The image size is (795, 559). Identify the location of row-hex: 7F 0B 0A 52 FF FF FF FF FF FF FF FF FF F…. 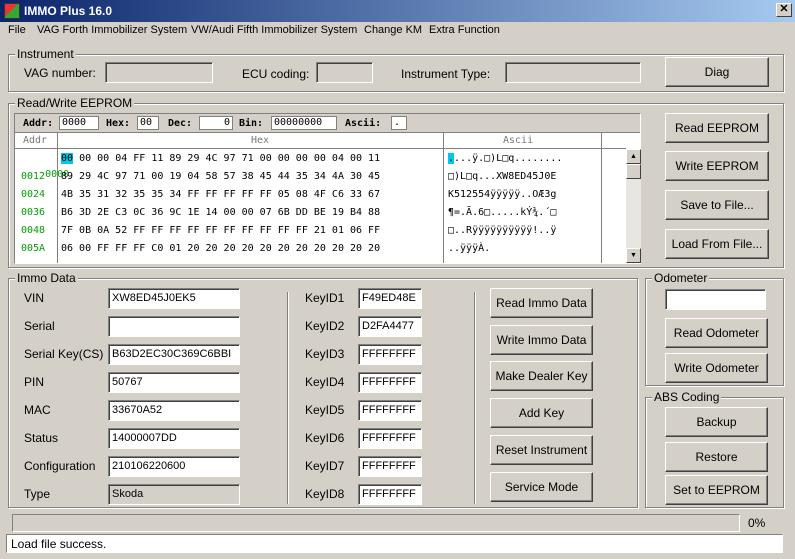
(220, 231).